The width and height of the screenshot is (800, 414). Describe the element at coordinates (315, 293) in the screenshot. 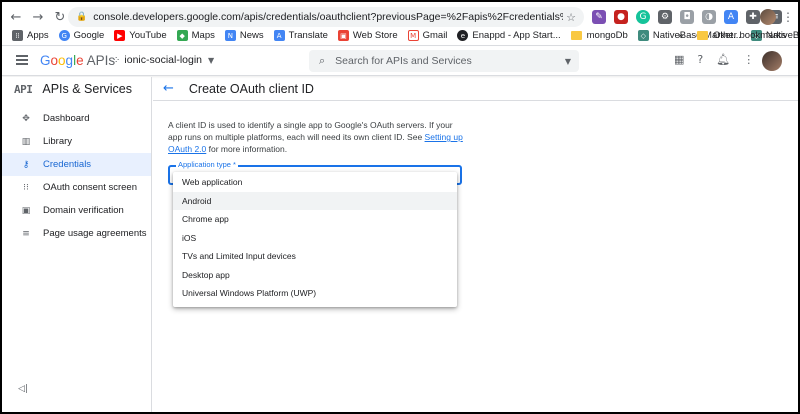

I see `option-uwp: Universal Windows Platform (UWP)` at that location.